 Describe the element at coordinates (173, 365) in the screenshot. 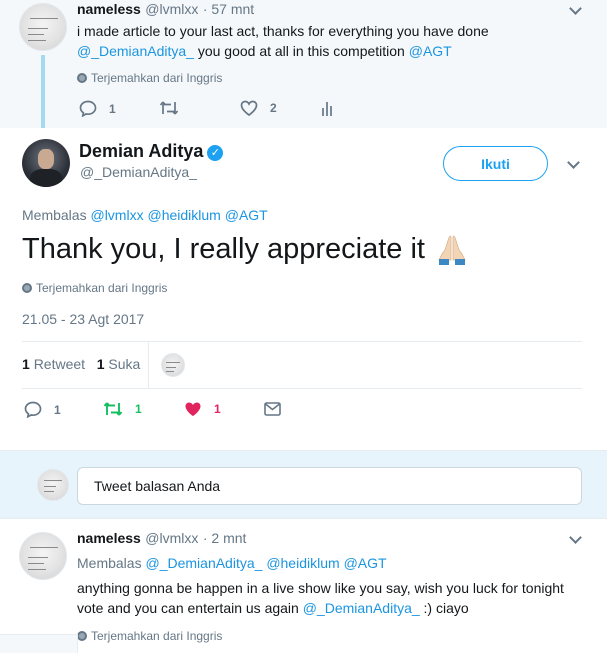

I see `liker-avatar` at that location.